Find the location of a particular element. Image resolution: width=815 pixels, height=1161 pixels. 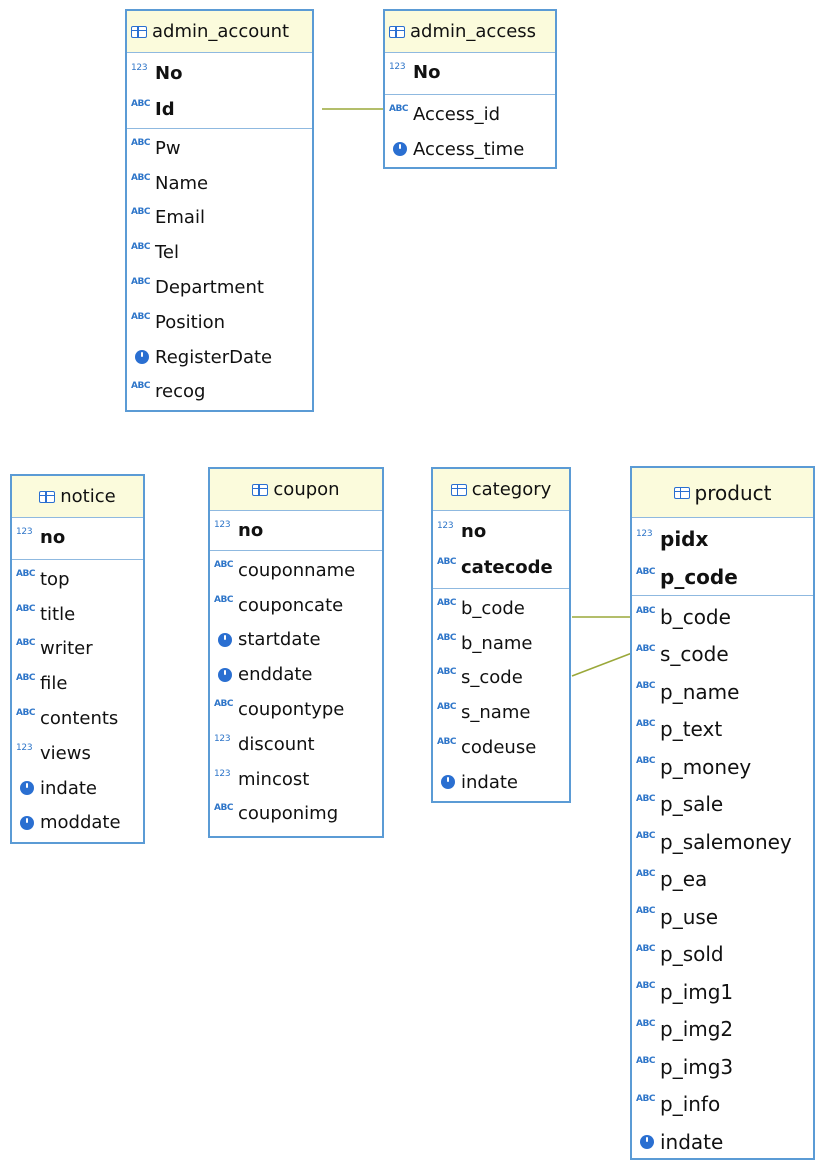

column-row: ABC p_use is located at coordinates (722, 917).